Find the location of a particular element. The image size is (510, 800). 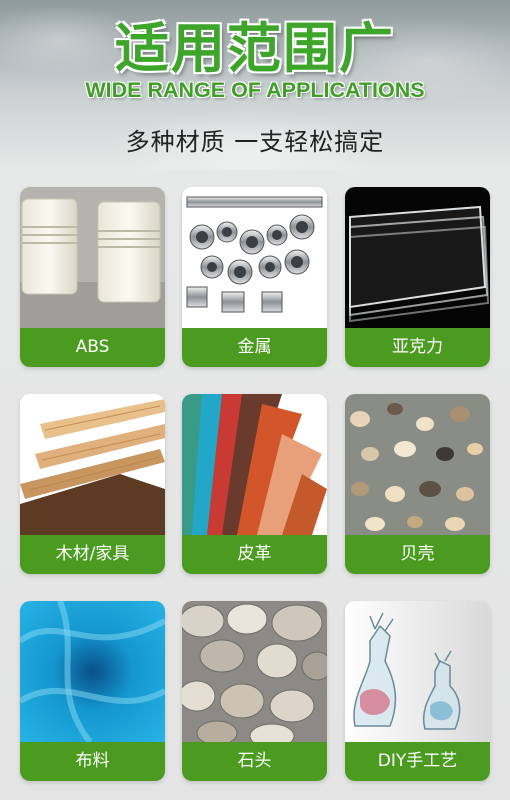

material-label: ABS is located at coordinates (92, 347).